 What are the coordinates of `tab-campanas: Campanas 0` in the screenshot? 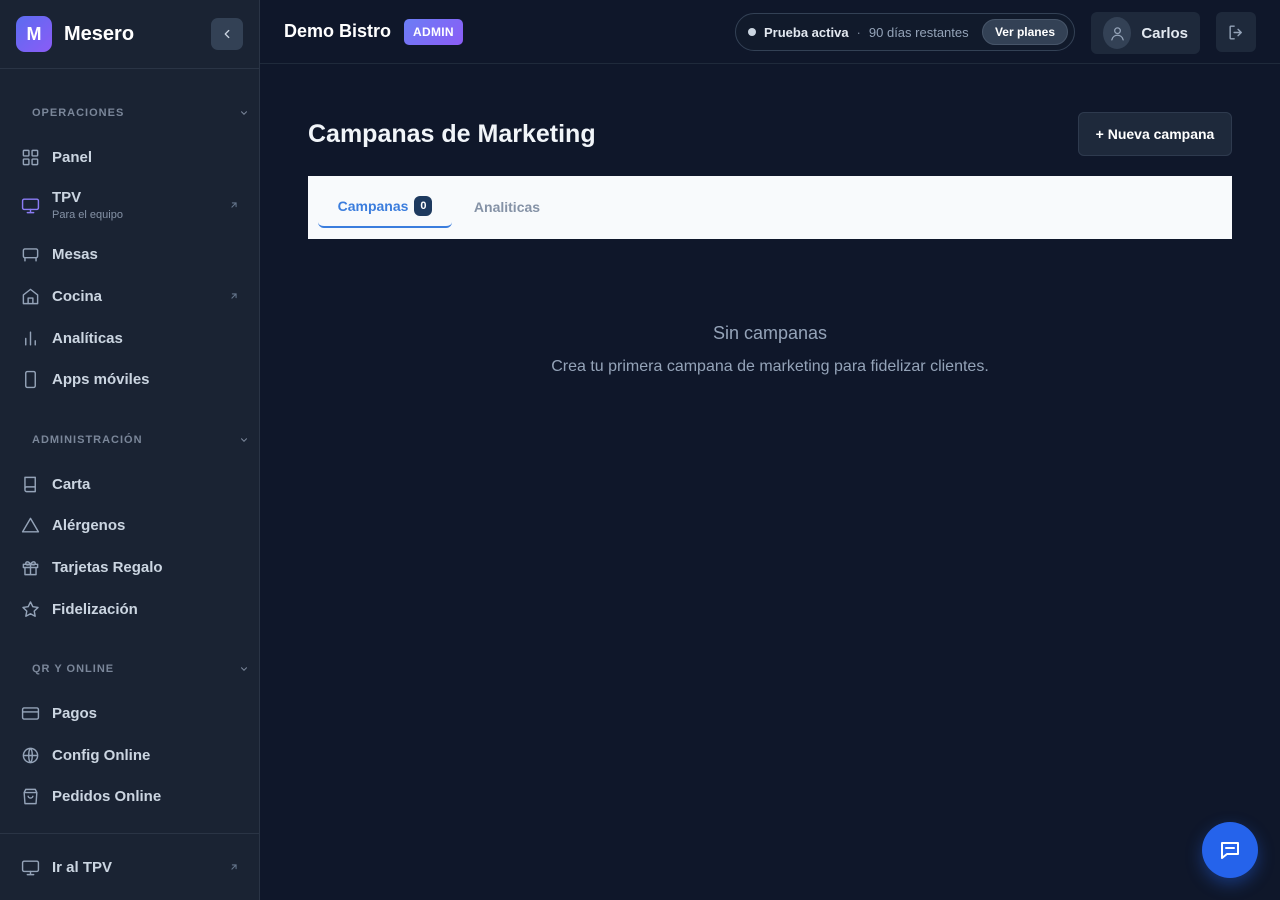 It's located at (385, 207).